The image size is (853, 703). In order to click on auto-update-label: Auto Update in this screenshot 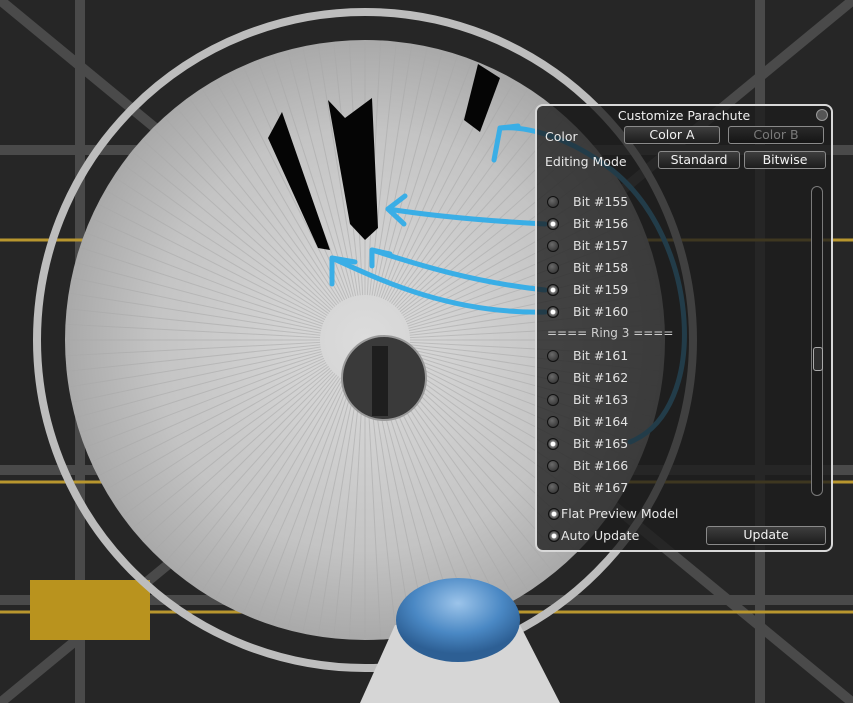, I will do `click(600, 535)`.